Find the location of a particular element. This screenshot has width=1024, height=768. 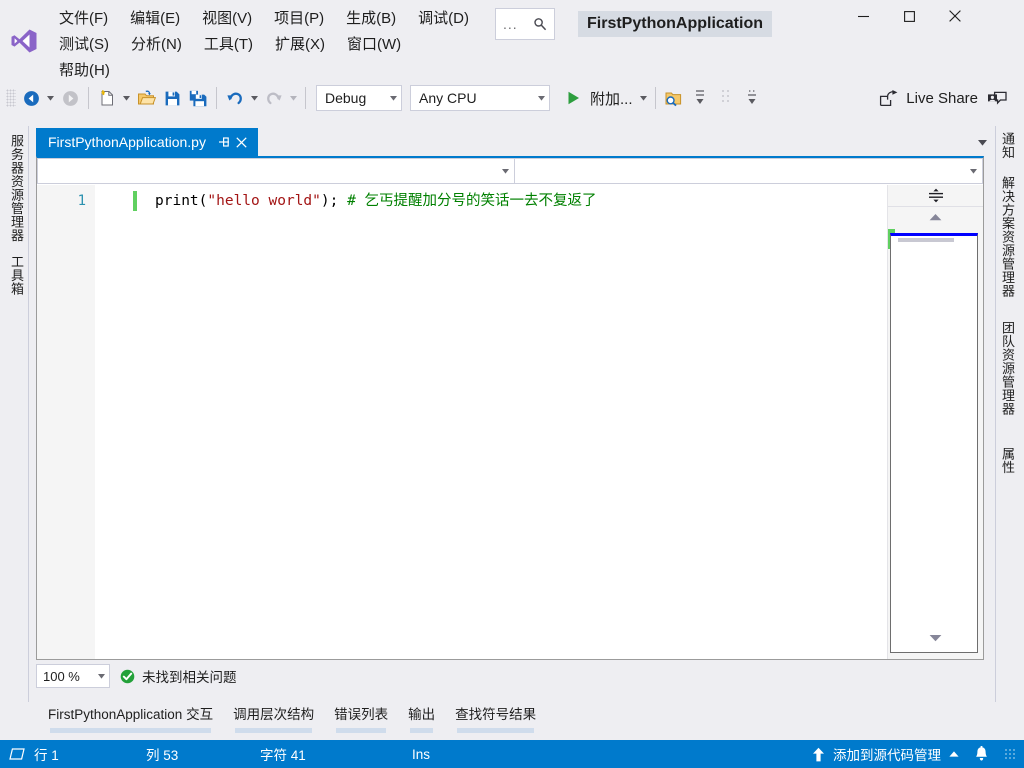

tab-firstpythonapplication-py: FirstPythonApplication.py is located at coordinates (147, 142).